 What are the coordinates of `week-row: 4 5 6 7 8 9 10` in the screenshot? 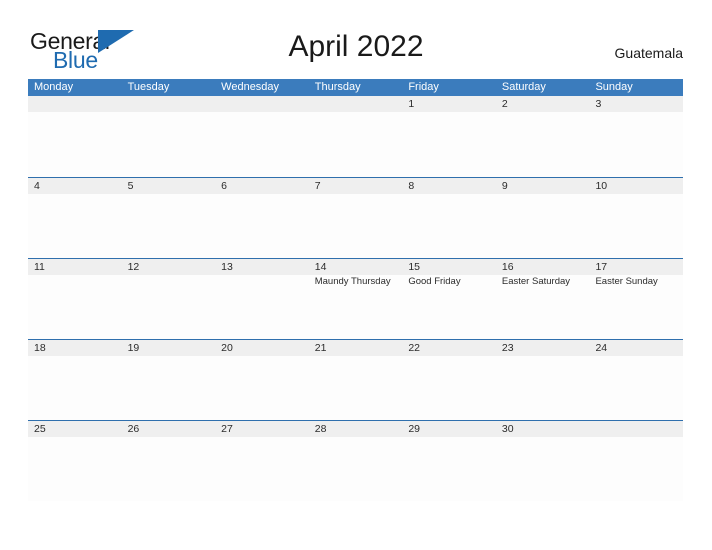 It's located at (355, 217).